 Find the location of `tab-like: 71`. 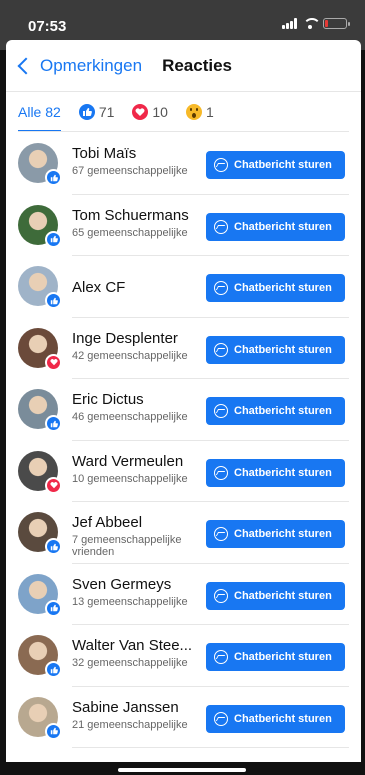

tab-like: 71 is located at coordinates (96, 112).